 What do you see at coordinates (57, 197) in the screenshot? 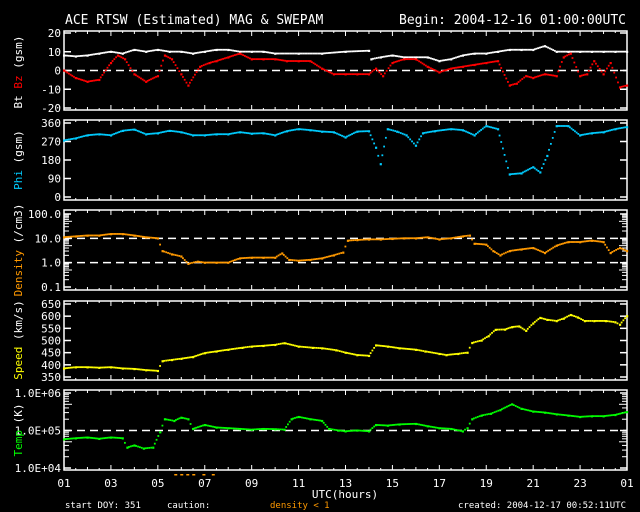
I see `y-tick-label: 0` at bounding box center [57, 197].